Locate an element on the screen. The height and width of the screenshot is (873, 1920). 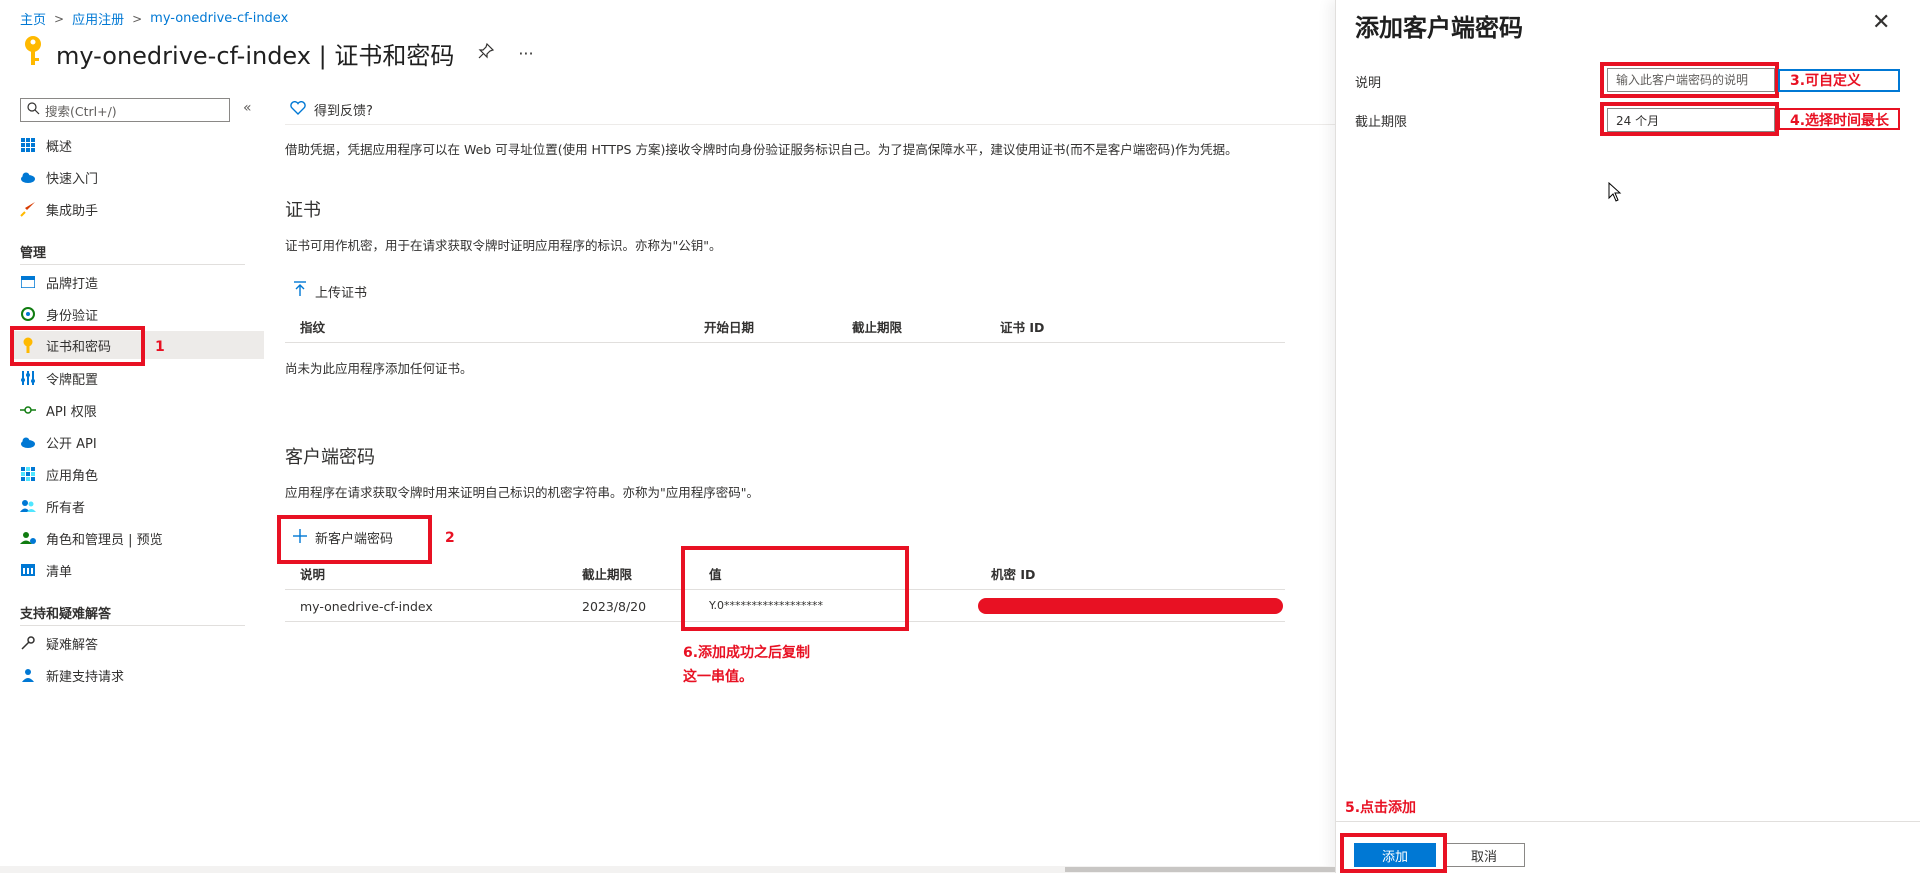
sidebar-item-manifest: 清单 is located at coordinates (142, 570).